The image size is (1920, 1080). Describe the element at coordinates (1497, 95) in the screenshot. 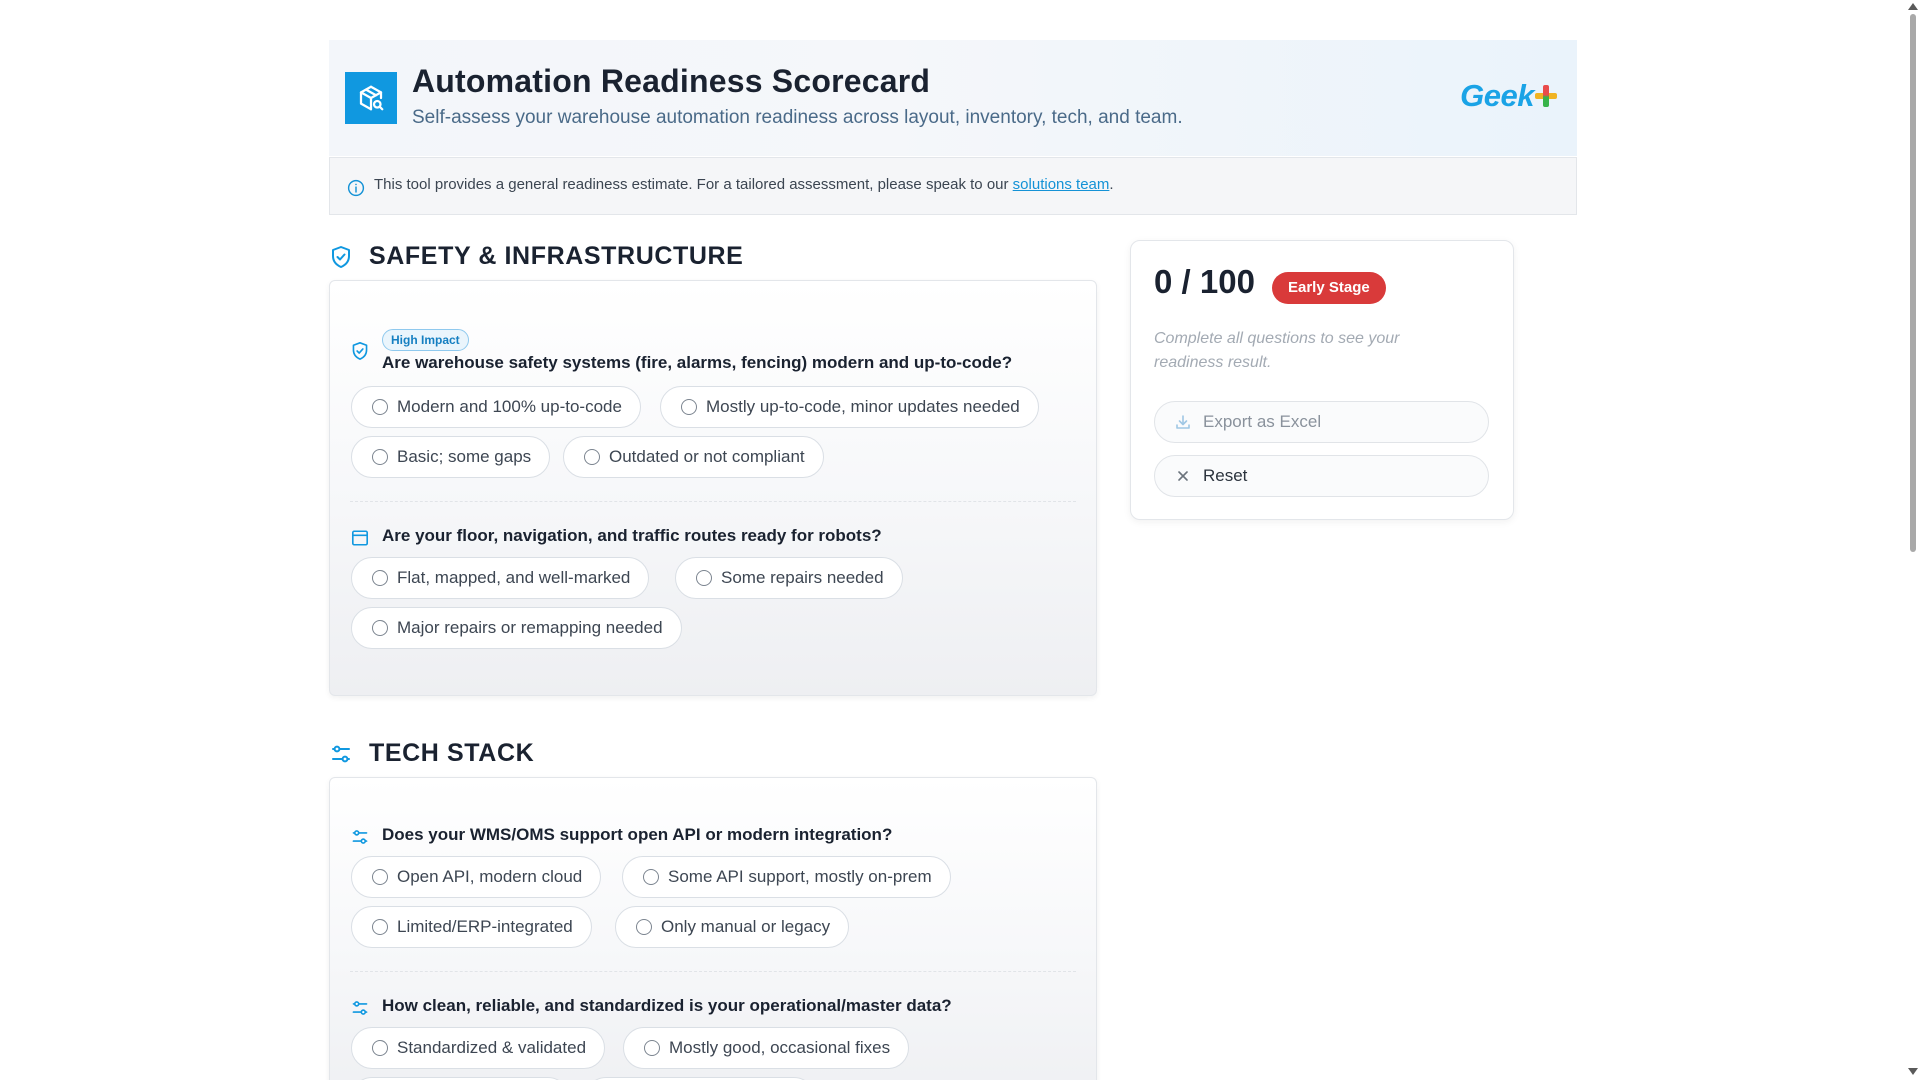

I see `brand-wordmark: Geek` at that location.